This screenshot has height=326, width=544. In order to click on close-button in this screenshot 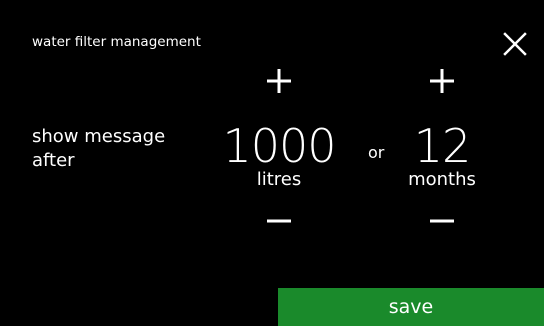, I will do `click(515, 44)`.